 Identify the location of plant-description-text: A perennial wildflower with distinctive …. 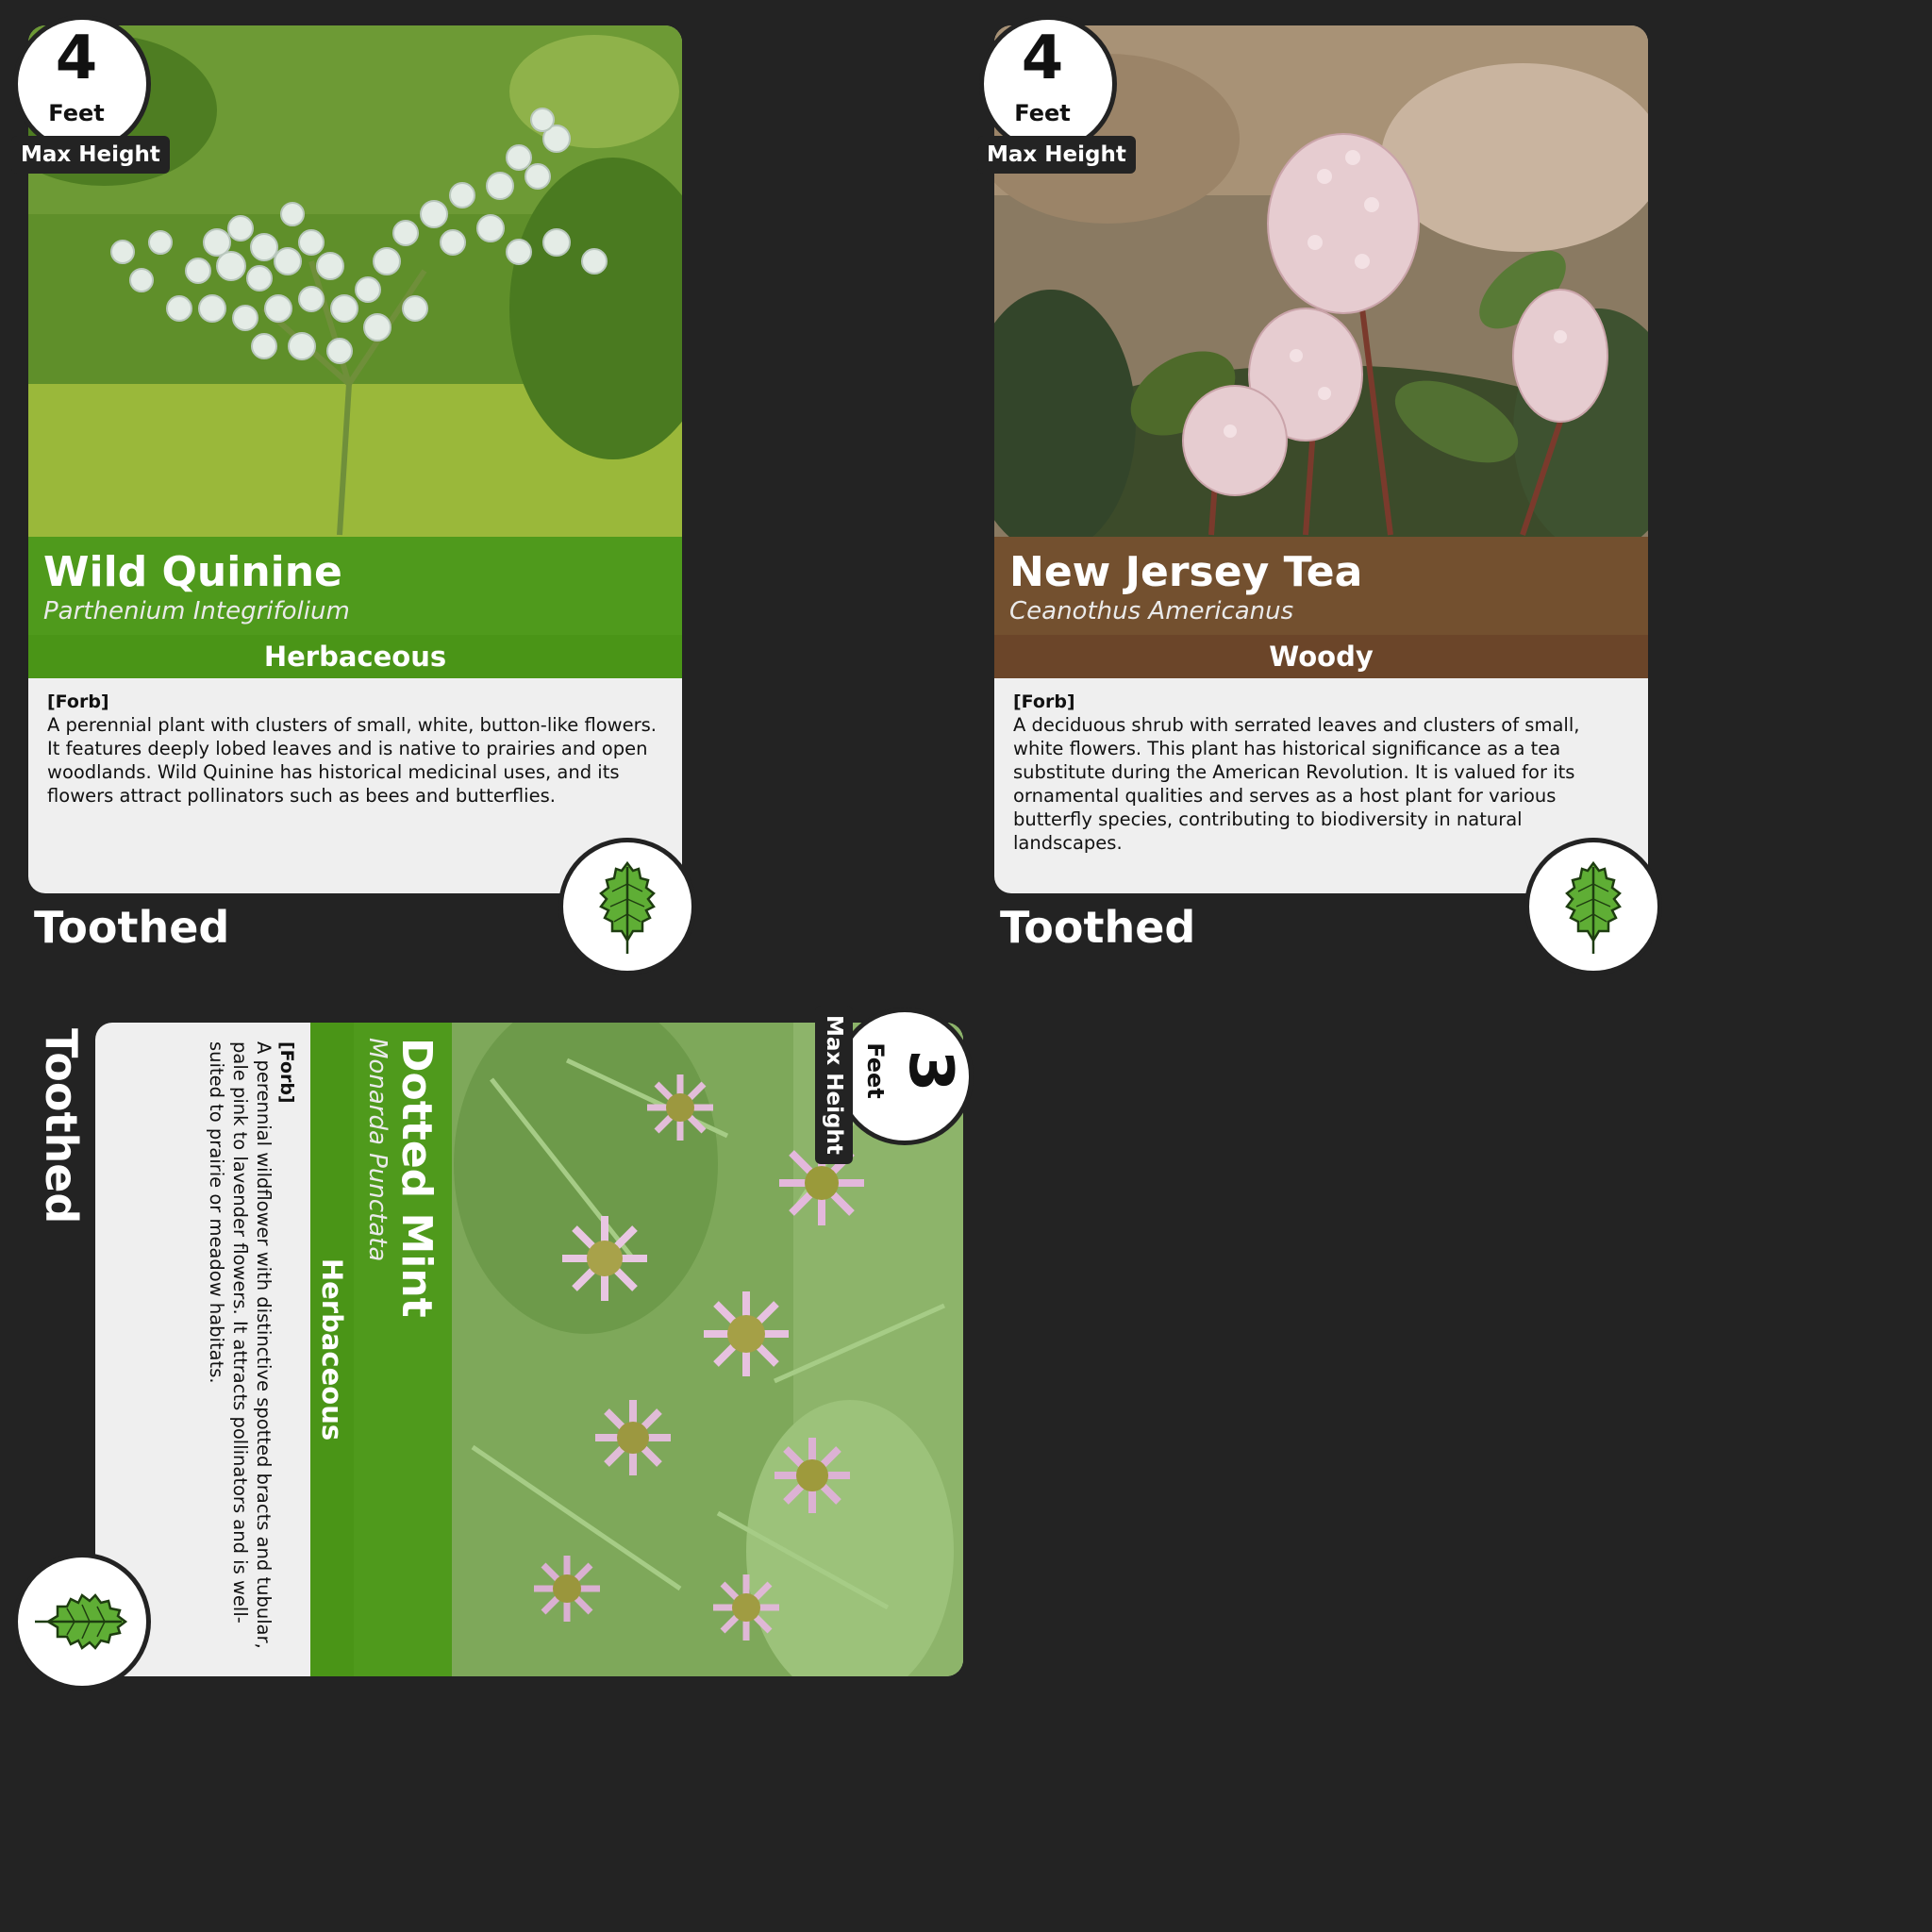
(240, 1345).